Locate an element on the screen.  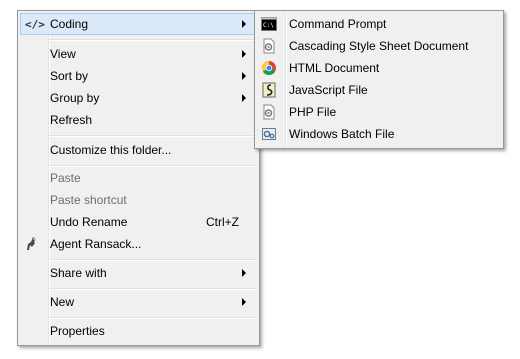
menu-item-label: Group by is located at coordinates (75, 98).